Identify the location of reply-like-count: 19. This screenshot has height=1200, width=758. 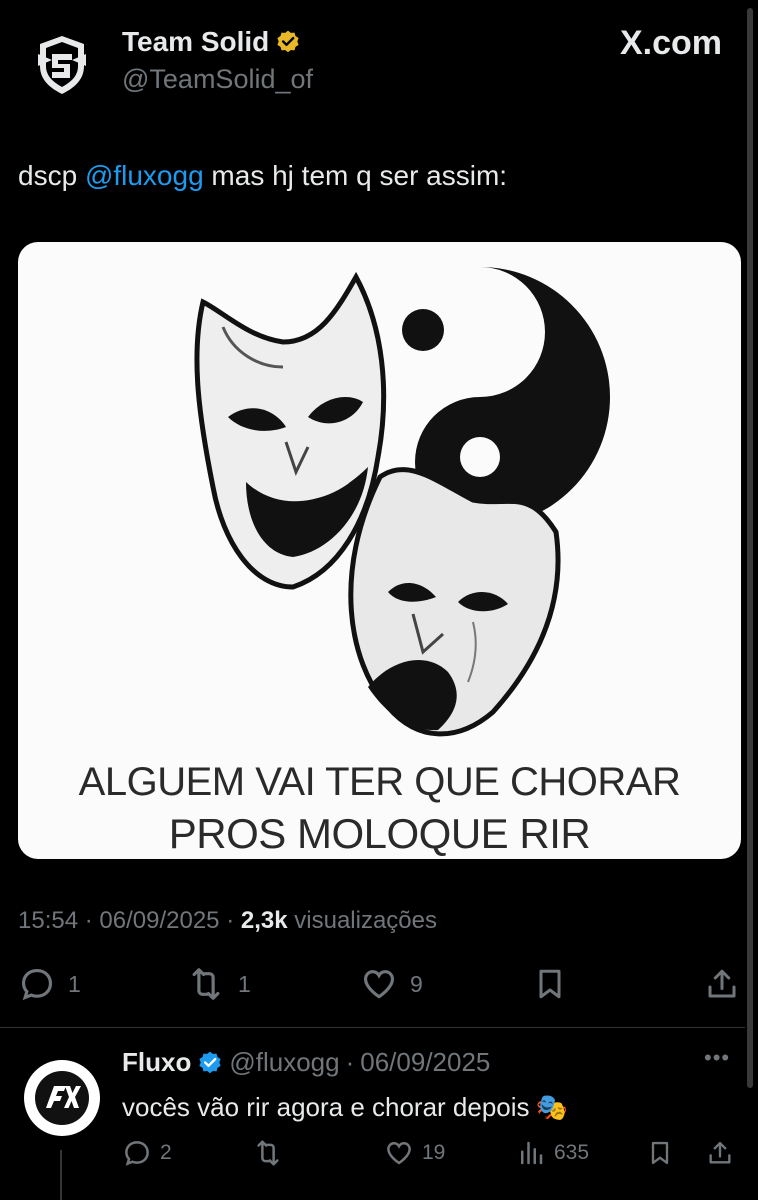
(434, 1152).